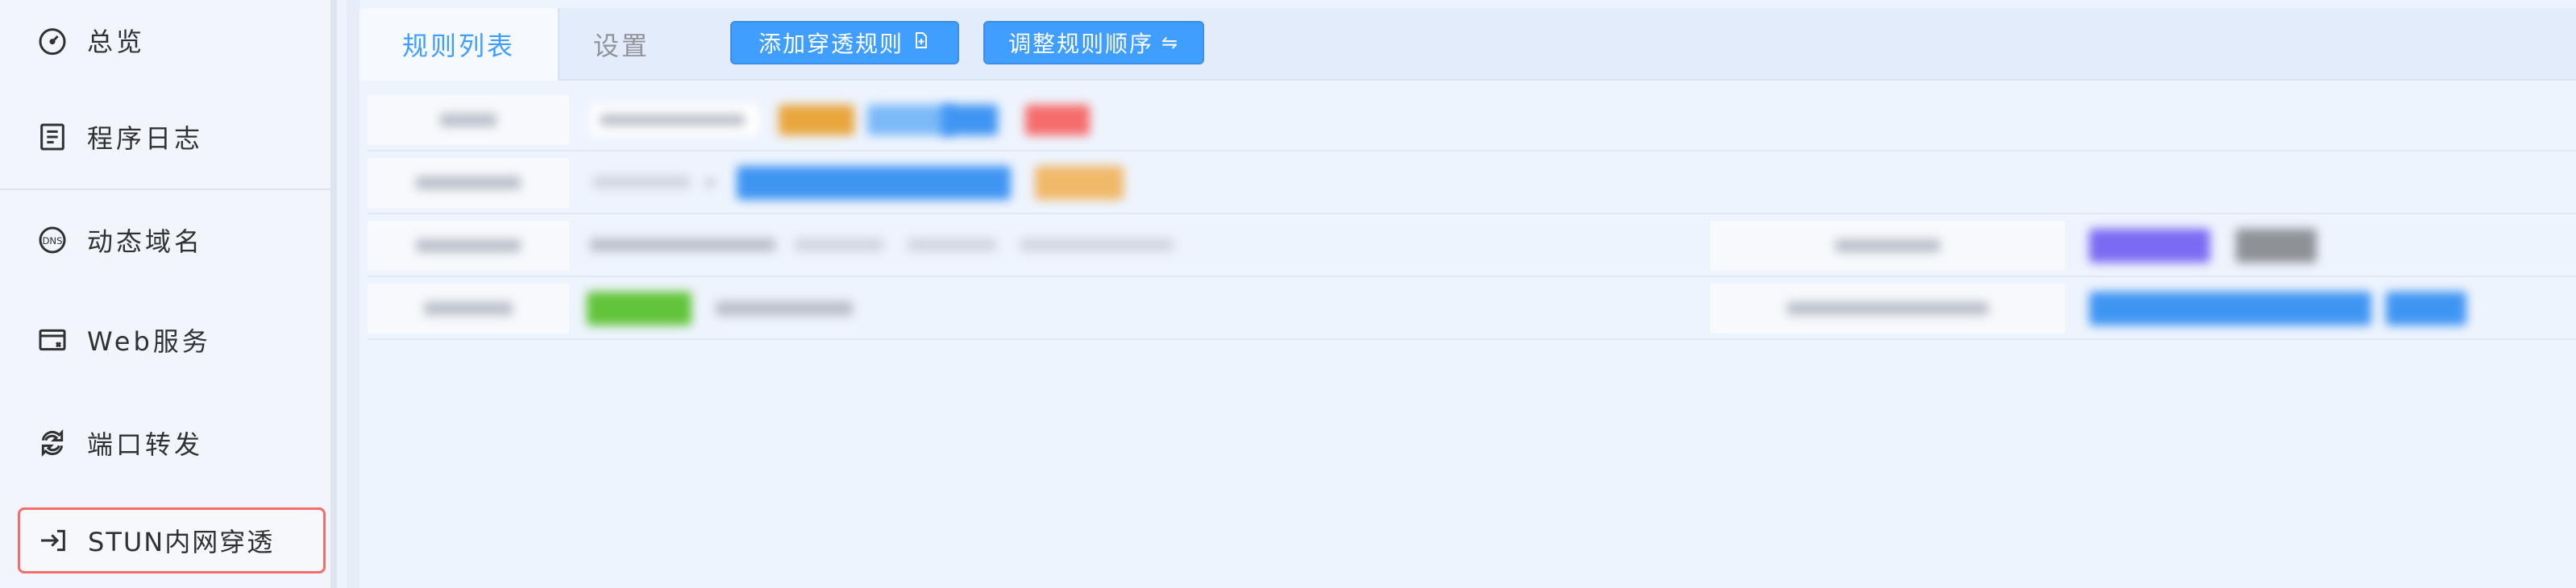  I want to click on sidebar-item-label: 程序日志, so click(145, 138).